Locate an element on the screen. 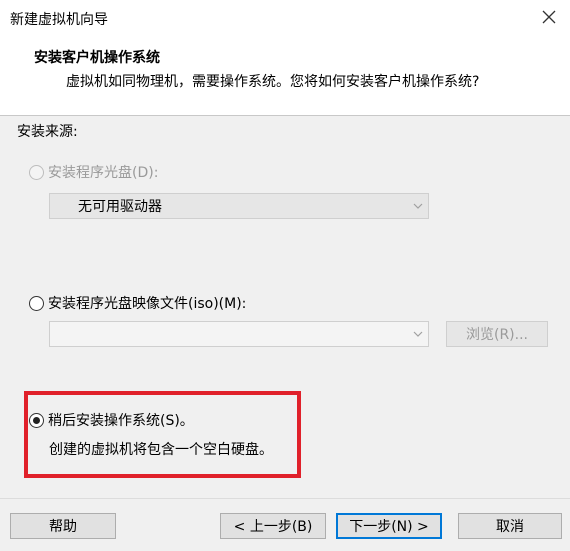 The image size is (570, 551). header-title: 安装客户机操作系统 is located at coordinates (97, 58).